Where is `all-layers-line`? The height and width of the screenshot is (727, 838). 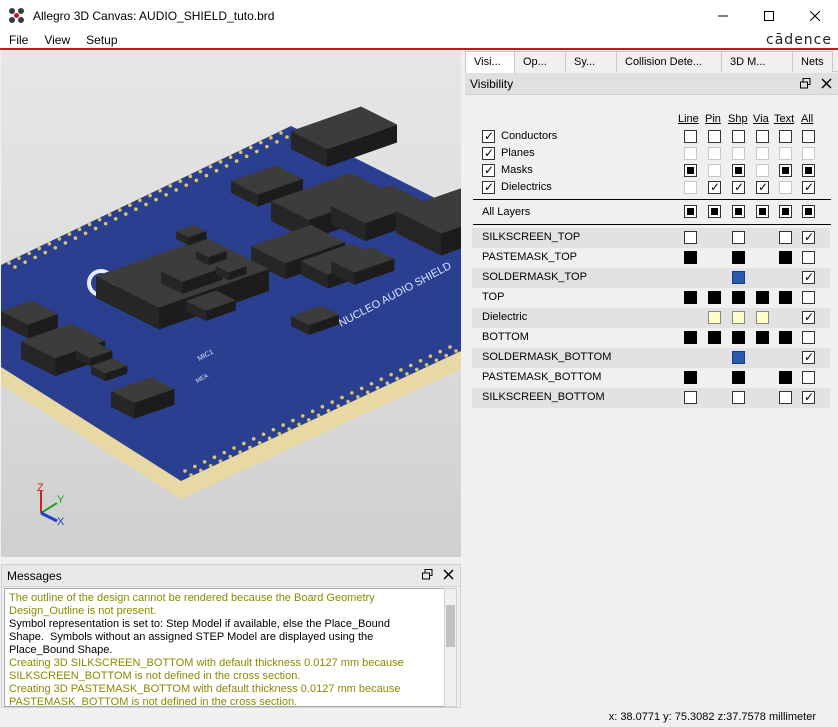 all-layers-line is located at coordinates (690, 211).